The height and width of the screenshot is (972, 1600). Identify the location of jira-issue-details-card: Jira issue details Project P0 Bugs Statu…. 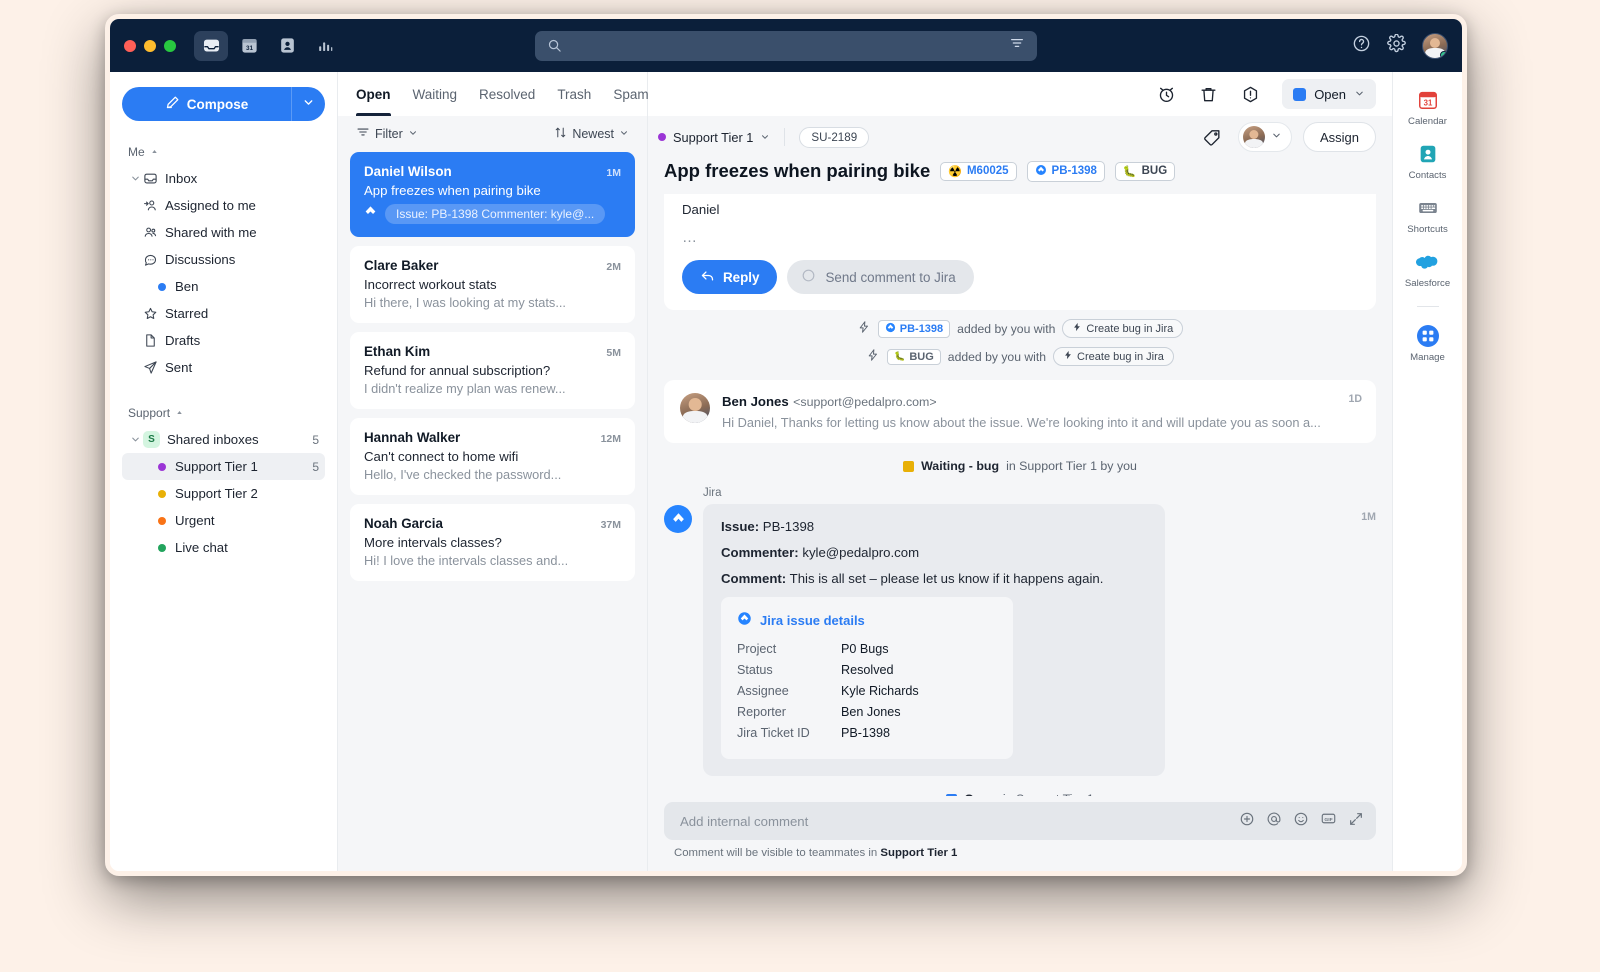
(867, 678).